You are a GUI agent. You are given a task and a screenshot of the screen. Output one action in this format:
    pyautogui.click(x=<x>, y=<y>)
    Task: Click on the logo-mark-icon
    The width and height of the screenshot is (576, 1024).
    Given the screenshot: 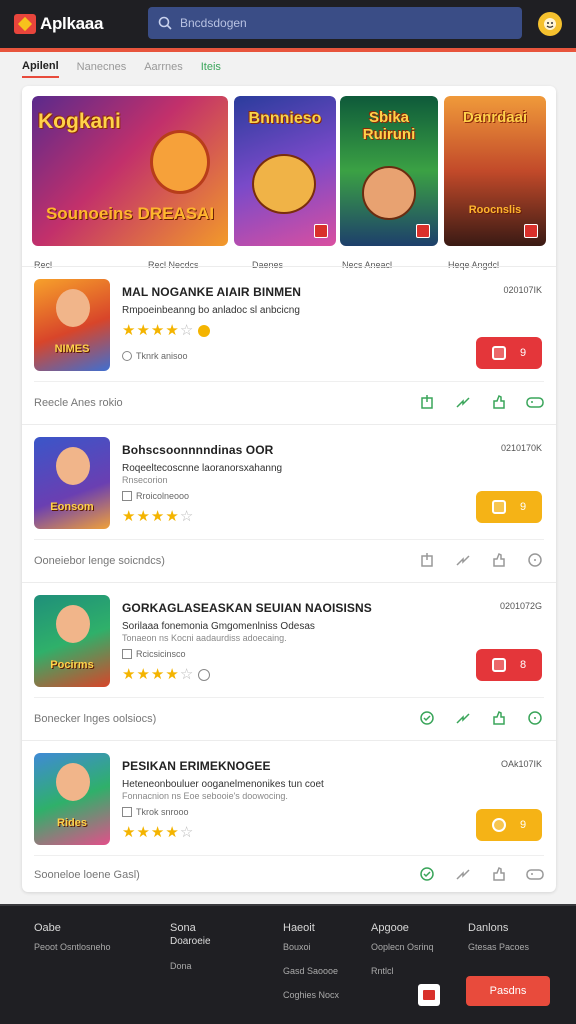 What is the action you would take?
    pyautogui.click(x=25, y=24)
    